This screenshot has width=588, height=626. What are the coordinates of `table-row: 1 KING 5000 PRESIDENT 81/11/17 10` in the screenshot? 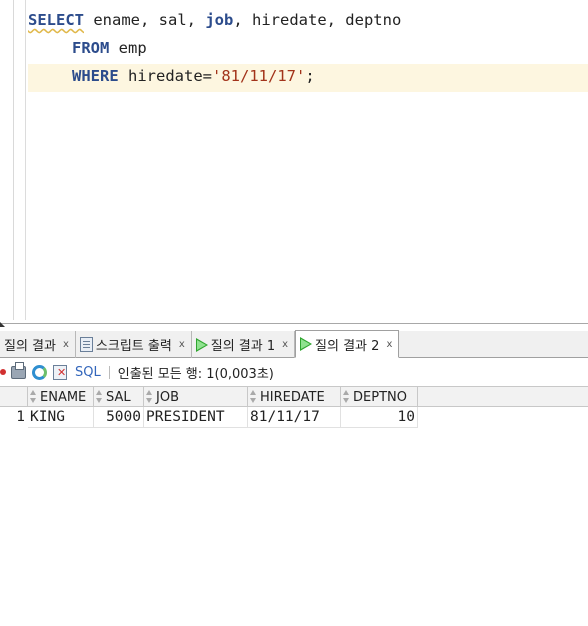 It's located at (294, 417).